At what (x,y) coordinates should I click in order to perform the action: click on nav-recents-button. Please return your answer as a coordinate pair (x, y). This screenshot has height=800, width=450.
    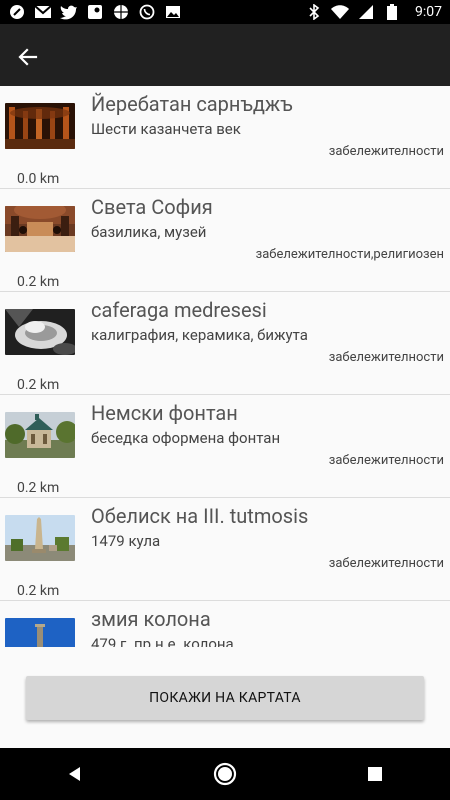
    Looking at the image, I should click on (375, 774).